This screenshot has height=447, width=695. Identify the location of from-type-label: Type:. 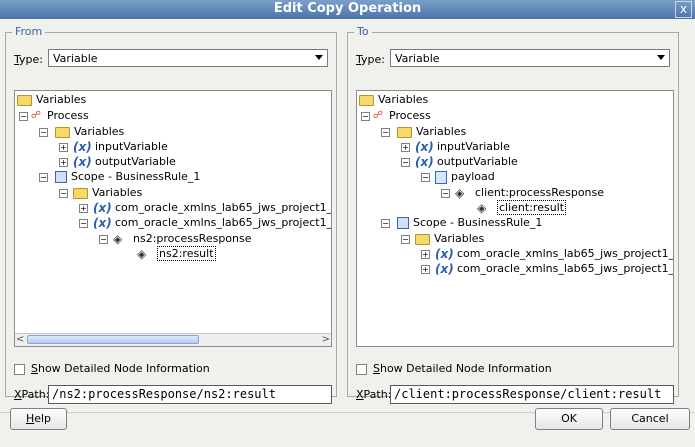
(28, 59).